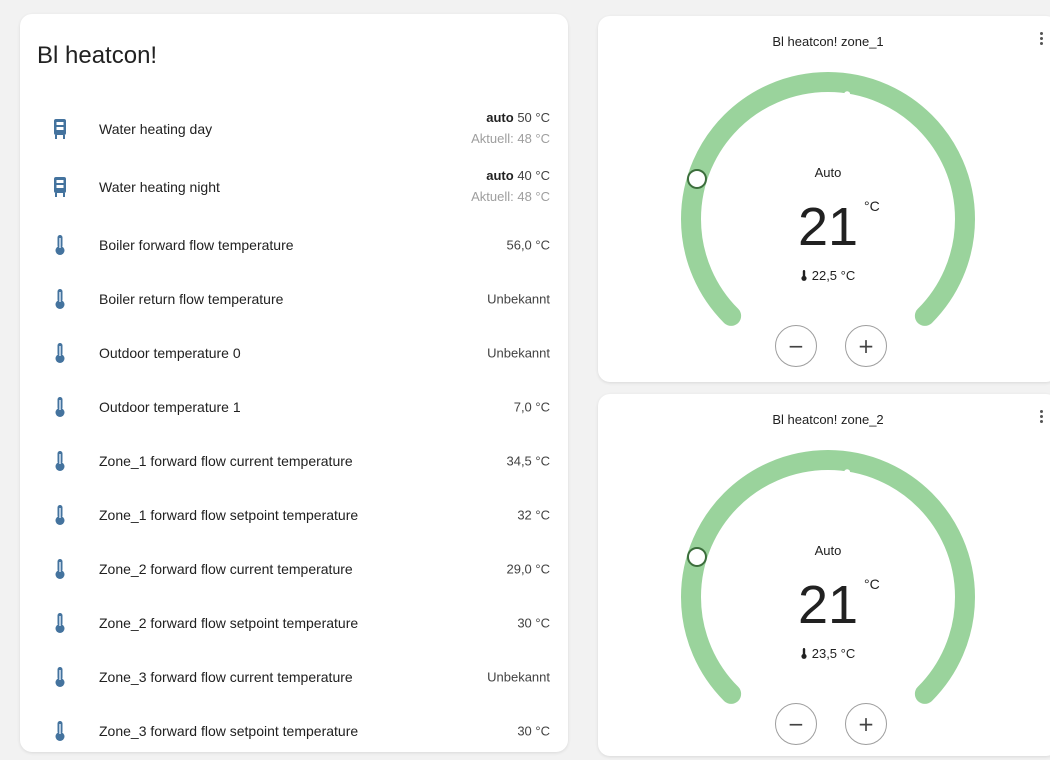 Image resolution: width=1050 pixels, height=760 pixels. Describe the element at coordinates (833, 653) in the screenshot. I see `current-temperature-value: 23,5 °C` at that location.